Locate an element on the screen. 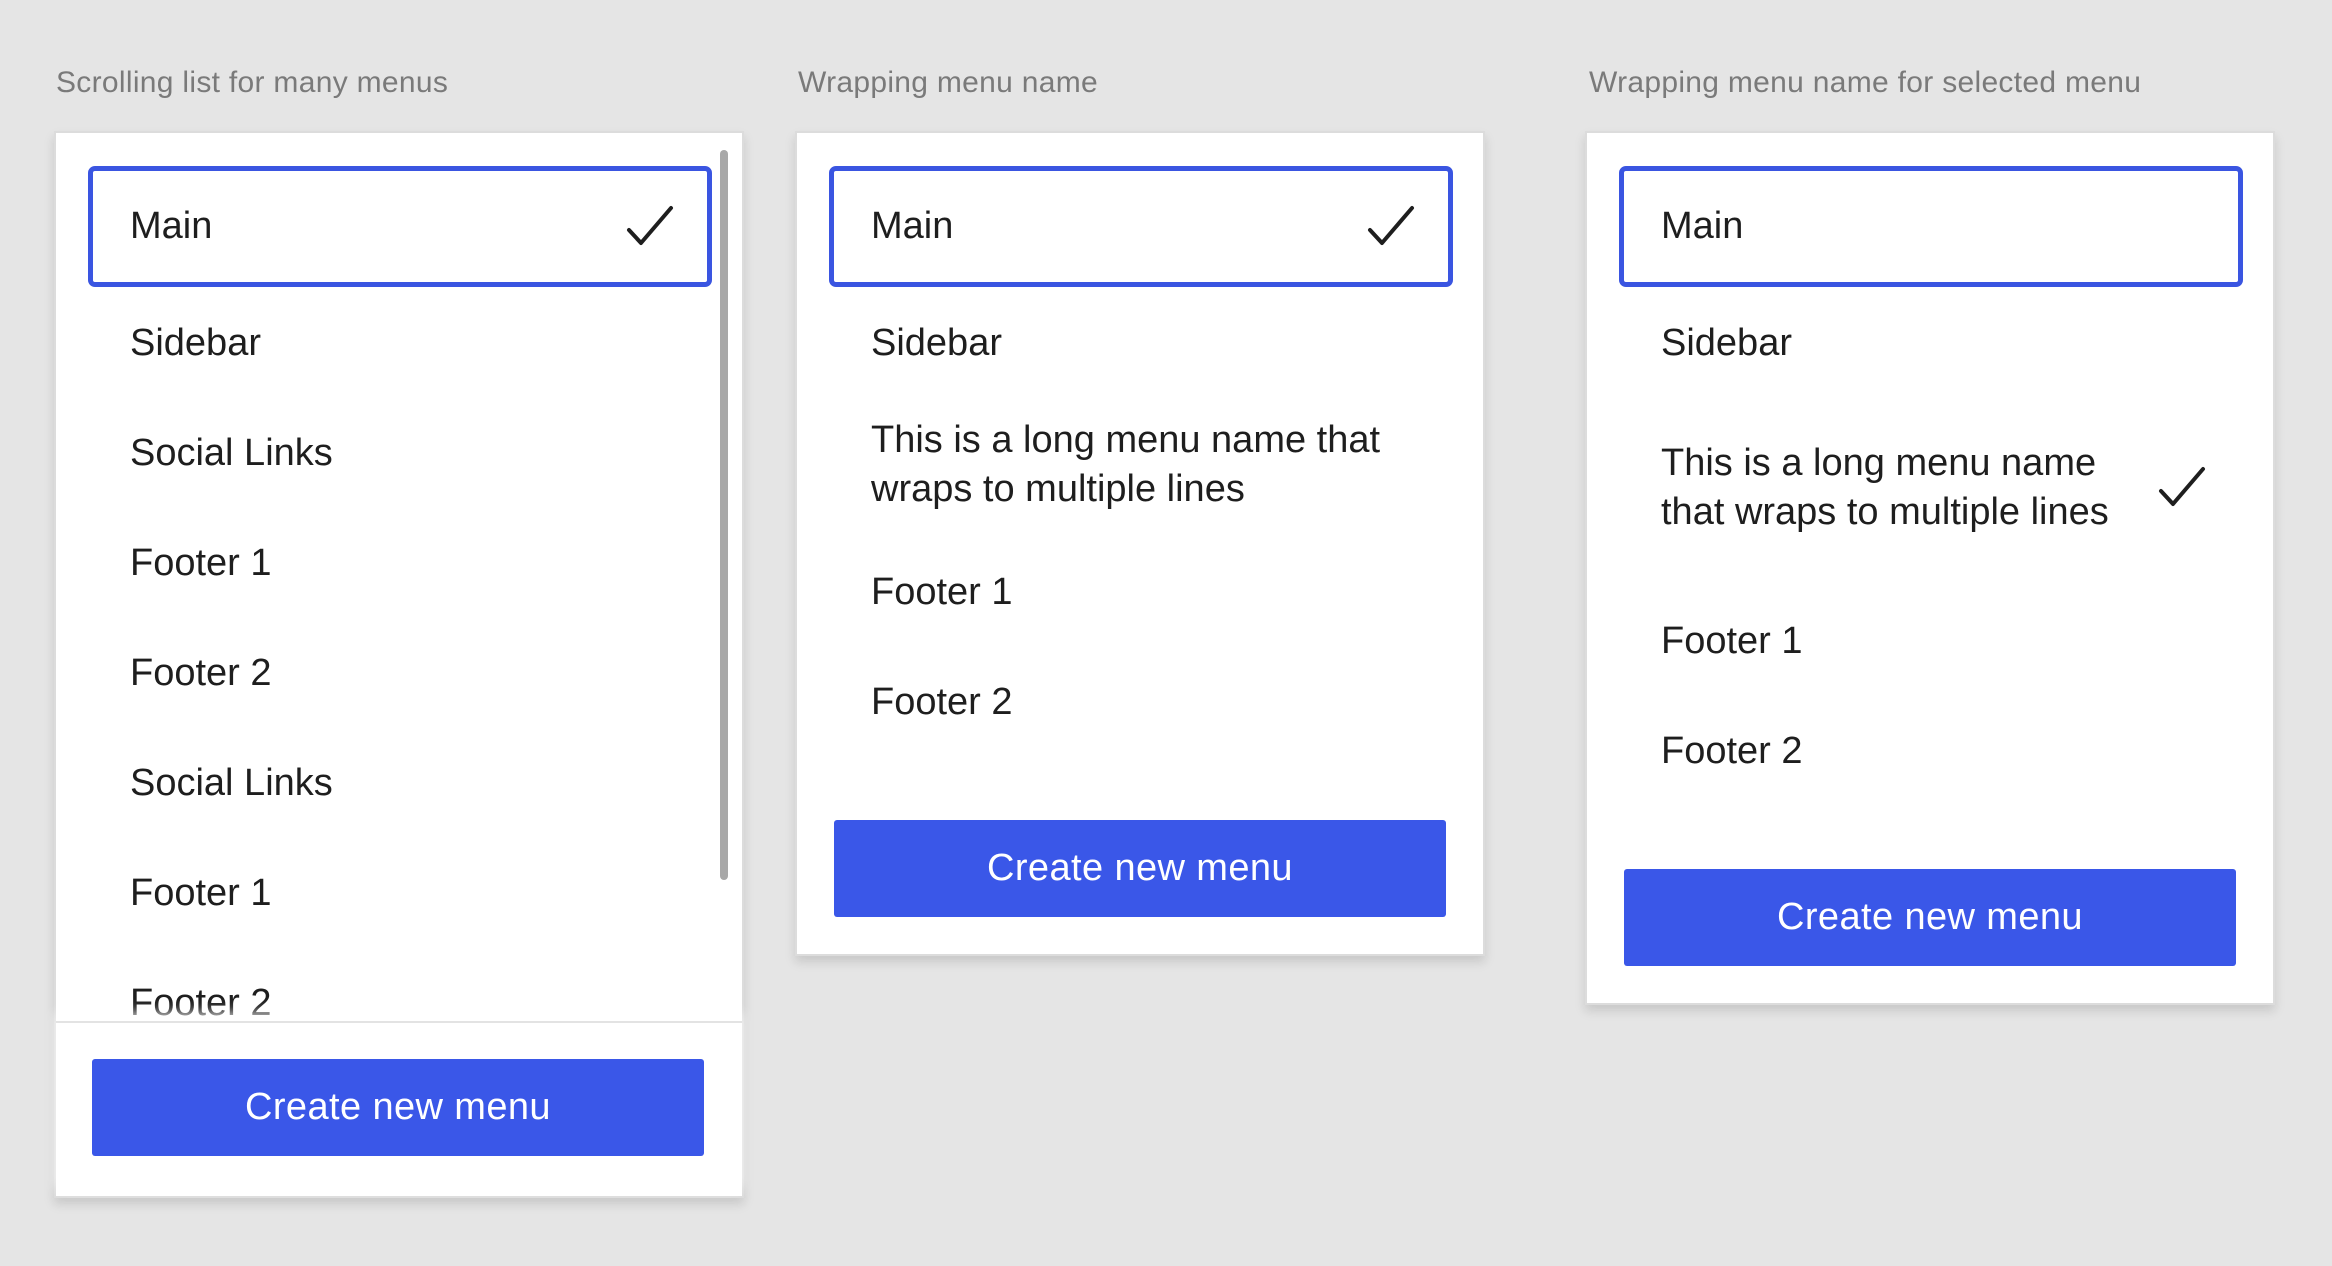  column-title-wrapping-selected: Wrapping menu name for selected menu is located at coordinates (1865, 82).